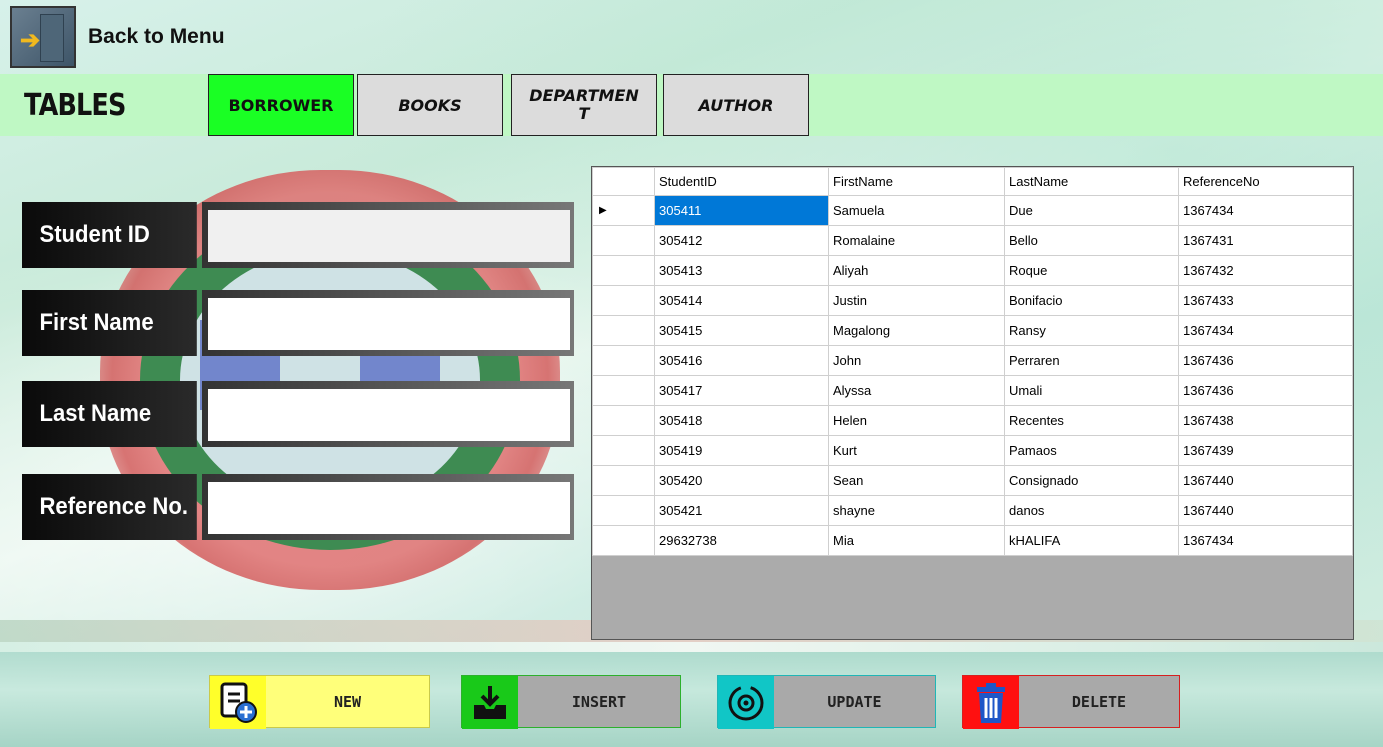  I want to click on cell-firstname: Magalong, so click(916, 330).